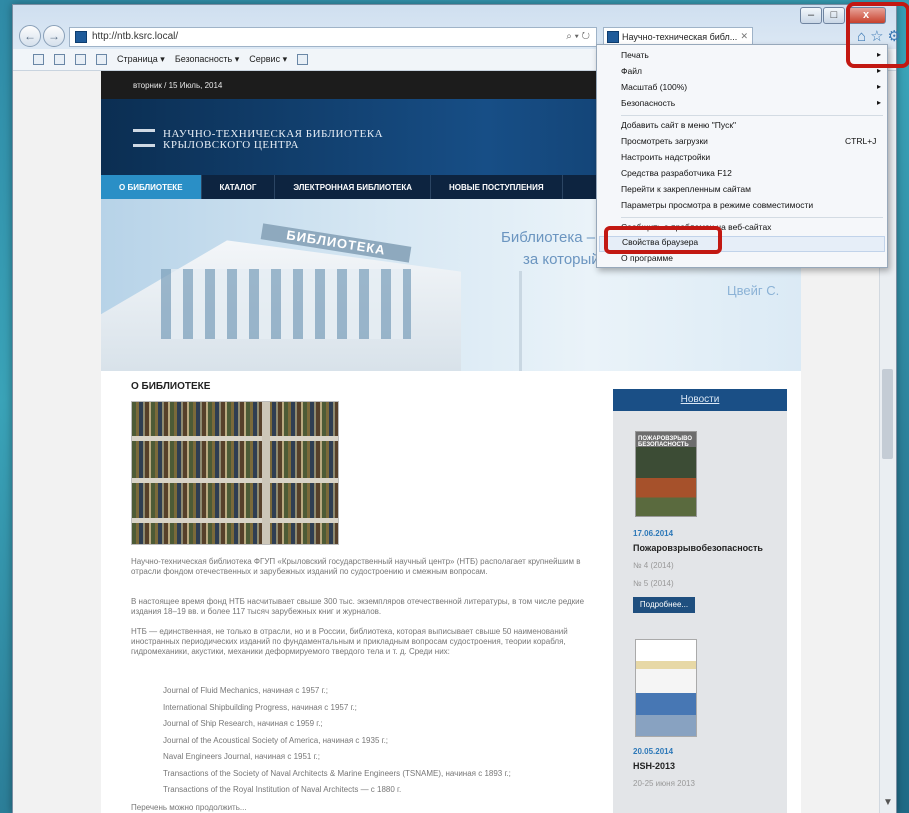 Image resolution: width=909 pixels, height=813 pixels. I want to click on hero-quote: Библиотека – за который, so click(550, 249).